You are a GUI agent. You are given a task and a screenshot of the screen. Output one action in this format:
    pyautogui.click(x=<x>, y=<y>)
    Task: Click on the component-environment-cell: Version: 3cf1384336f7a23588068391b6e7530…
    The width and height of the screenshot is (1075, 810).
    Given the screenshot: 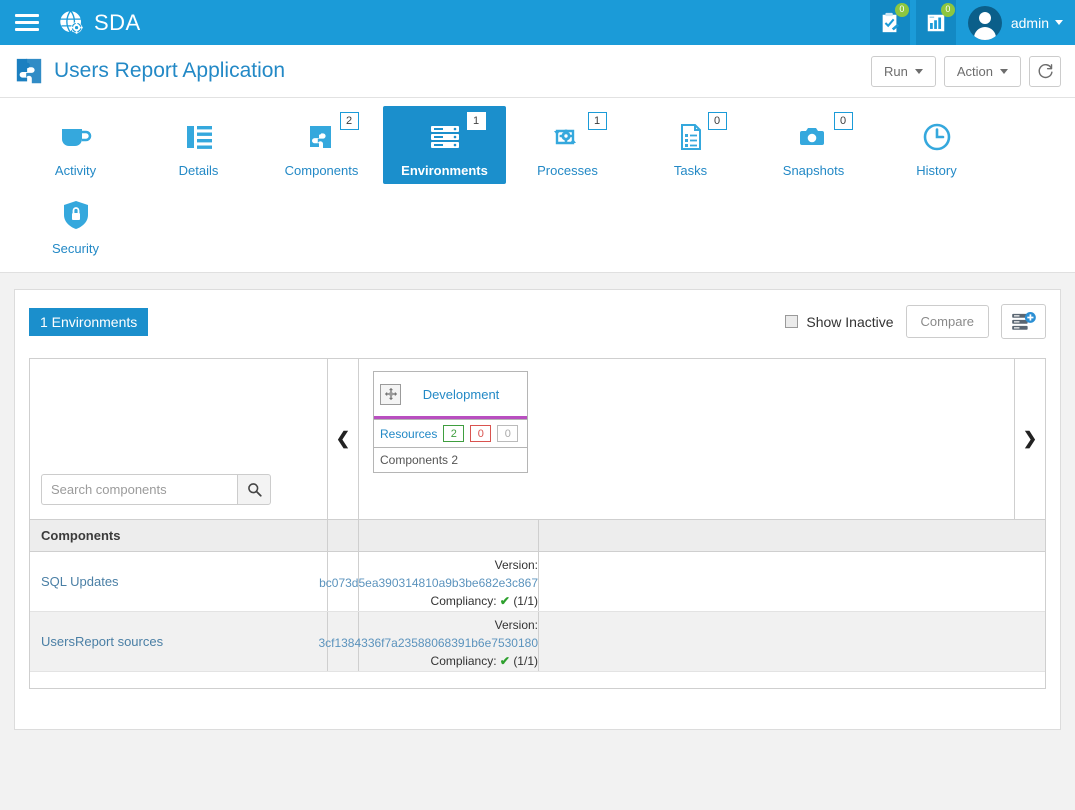 What is the action you would take?
    pyautogui.click(x=428, y=641)
    